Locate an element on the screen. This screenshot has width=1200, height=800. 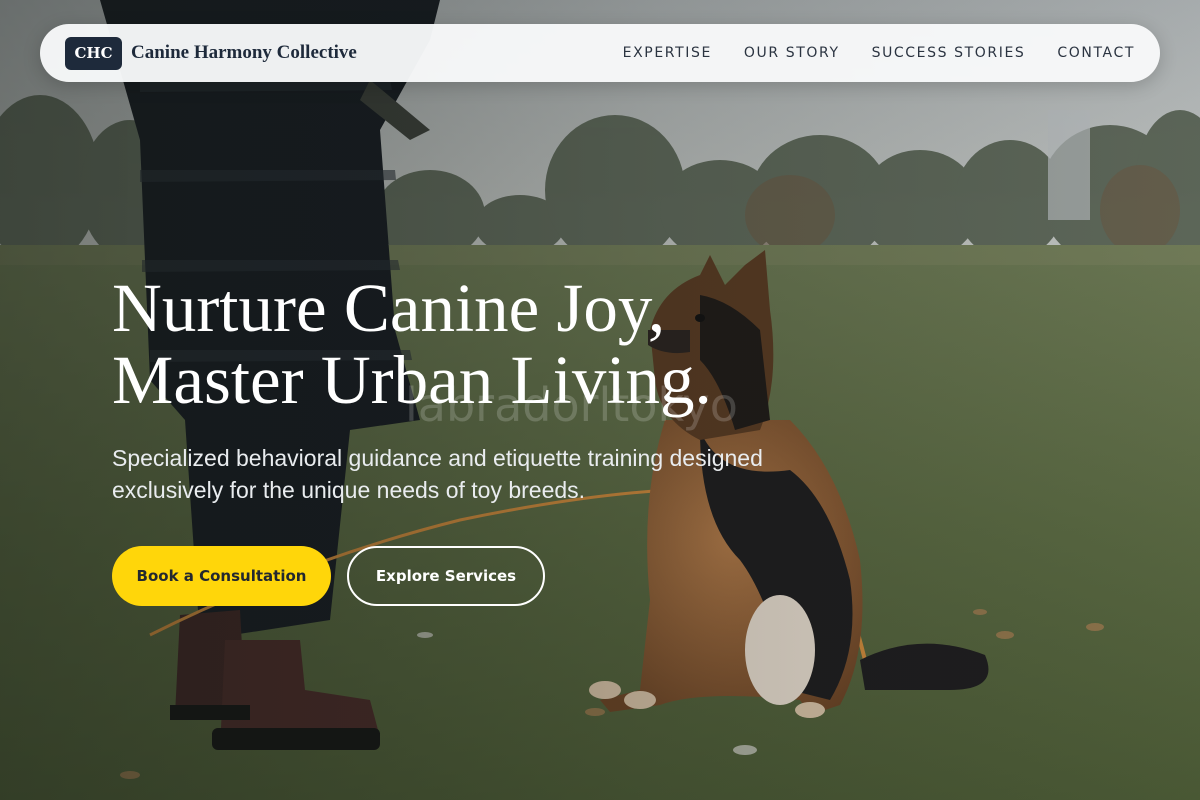
nav-link-success-stories: SUCCESS STORIES is located at coordinates (949, 53).